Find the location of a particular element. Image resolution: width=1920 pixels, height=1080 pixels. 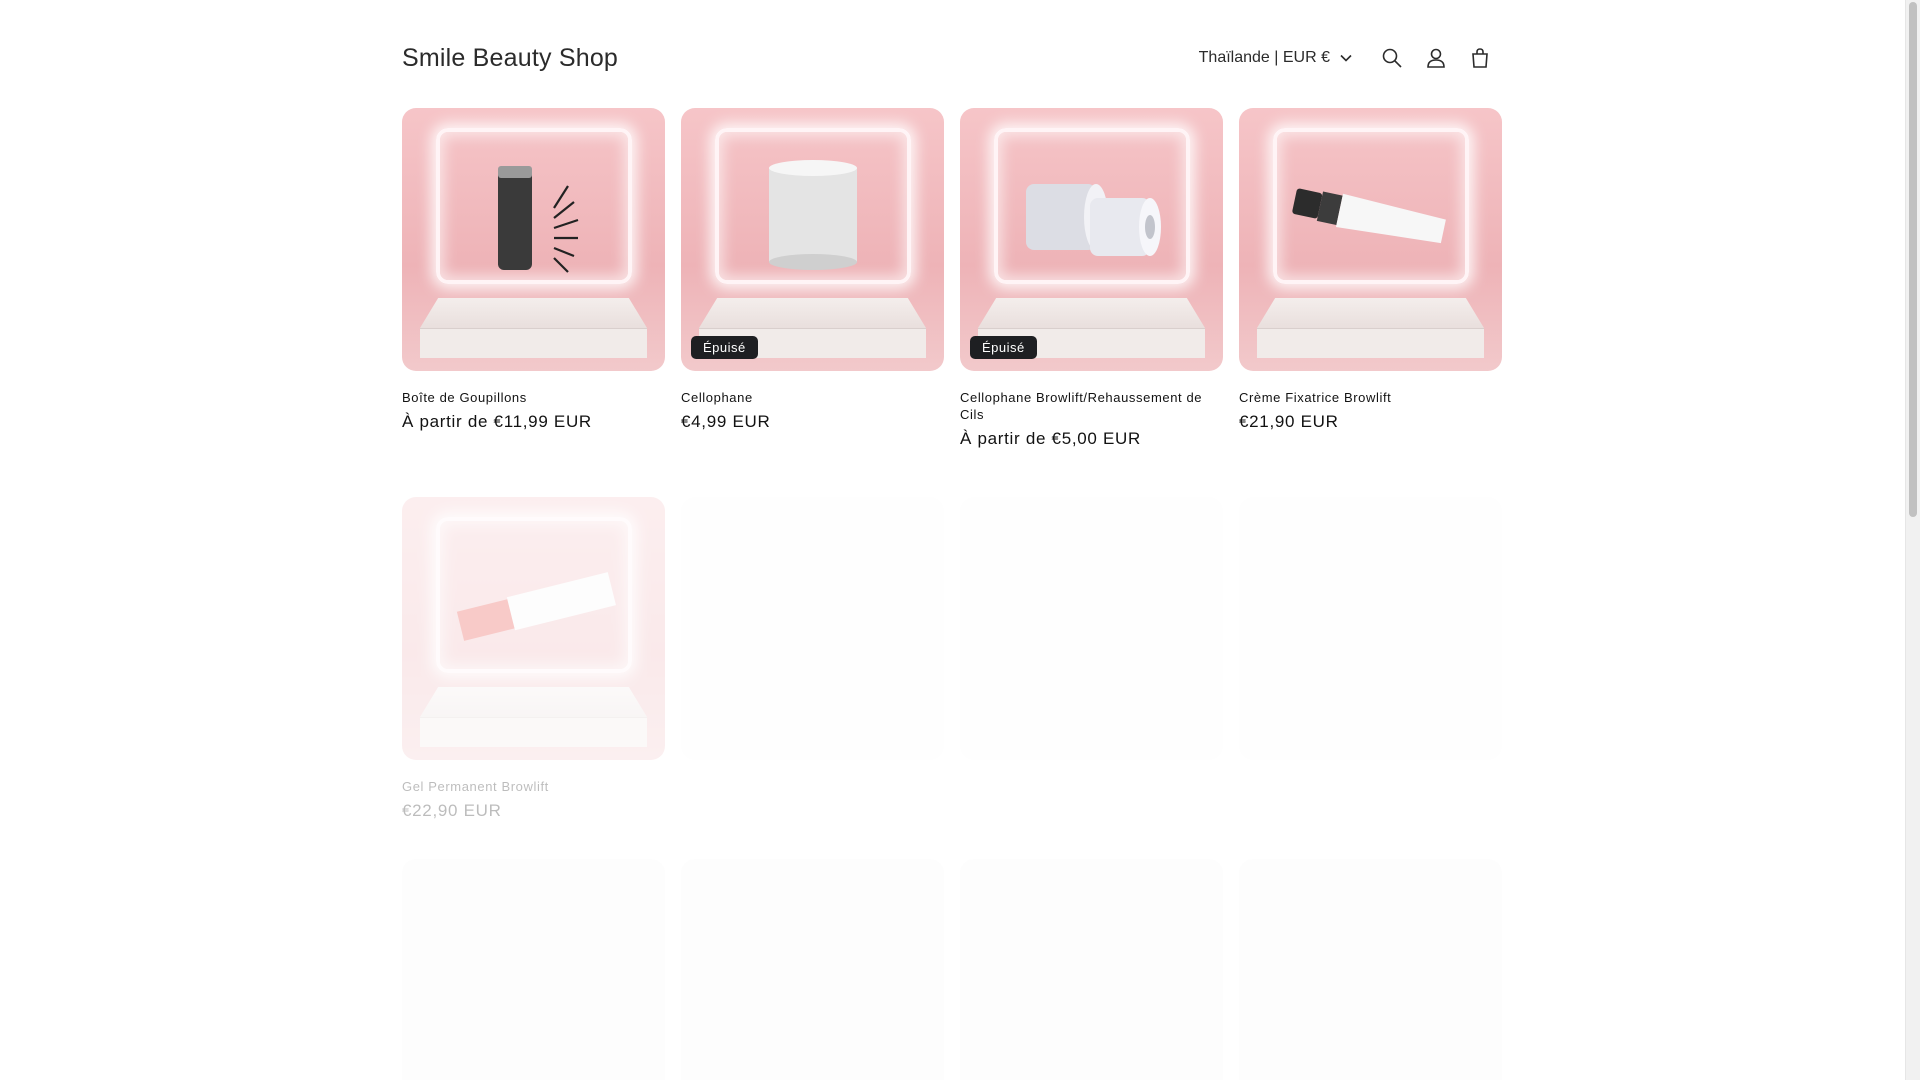

product-price: €4,99 EUR is located at coordinates (726, 421).